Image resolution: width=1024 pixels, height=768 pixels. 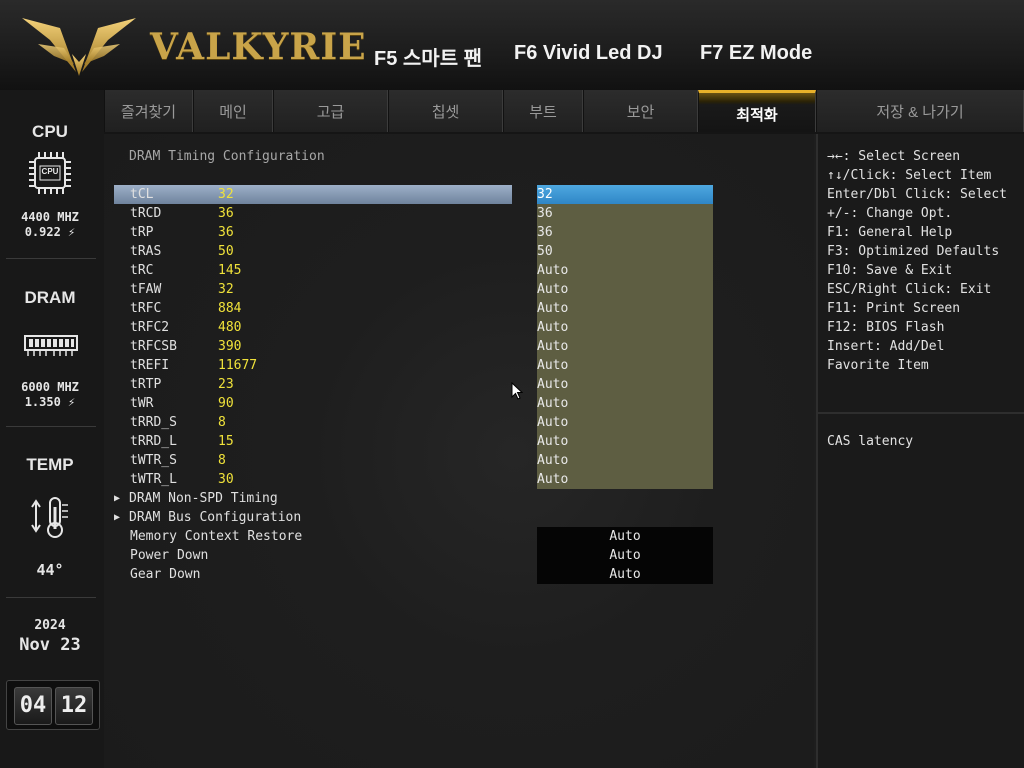 I want to click on timing-current-value: 884, so click(x=230, y=308).